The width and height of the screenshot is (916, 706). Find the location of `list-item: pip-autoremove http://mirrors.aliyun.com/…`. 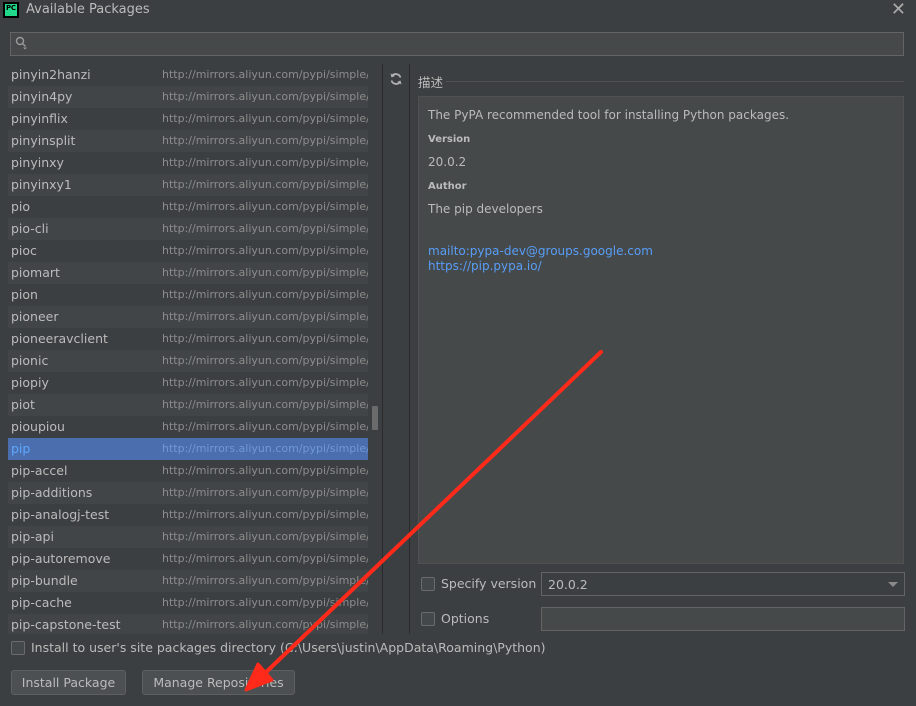

list-item: pip-autoremove http://mirrors.aliyun.com/… is located at coordinates (195, 559).